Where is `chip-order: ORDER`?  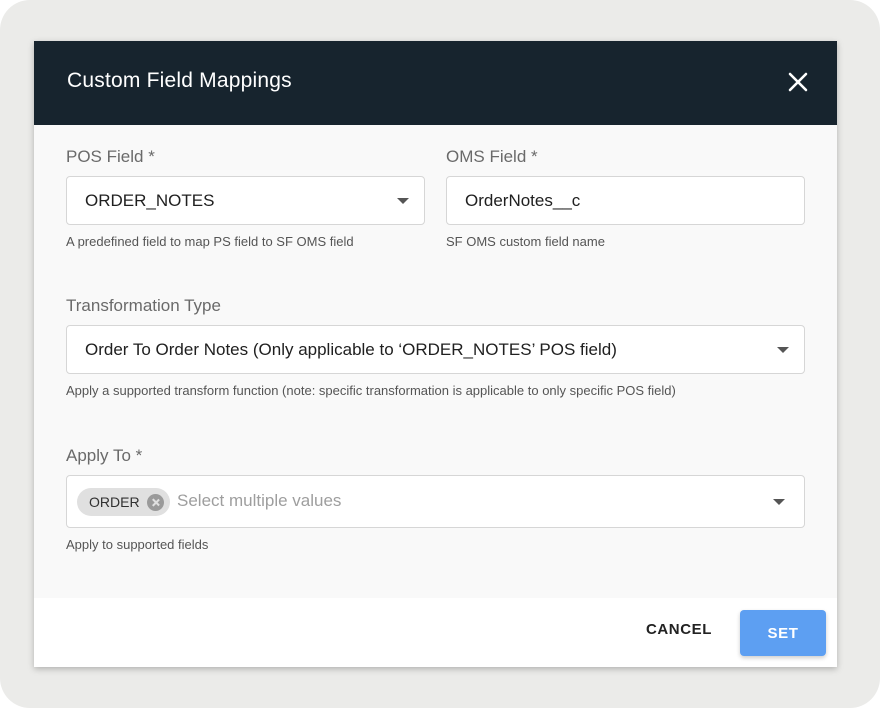
chip-order: ORDER is located at coordinates (123, 502).